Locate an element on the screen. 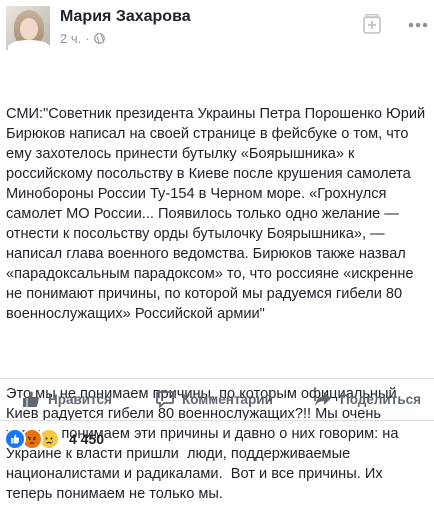 The image size is (434, 524). post-time: 2 ч. is located at coordinates (70, 38).